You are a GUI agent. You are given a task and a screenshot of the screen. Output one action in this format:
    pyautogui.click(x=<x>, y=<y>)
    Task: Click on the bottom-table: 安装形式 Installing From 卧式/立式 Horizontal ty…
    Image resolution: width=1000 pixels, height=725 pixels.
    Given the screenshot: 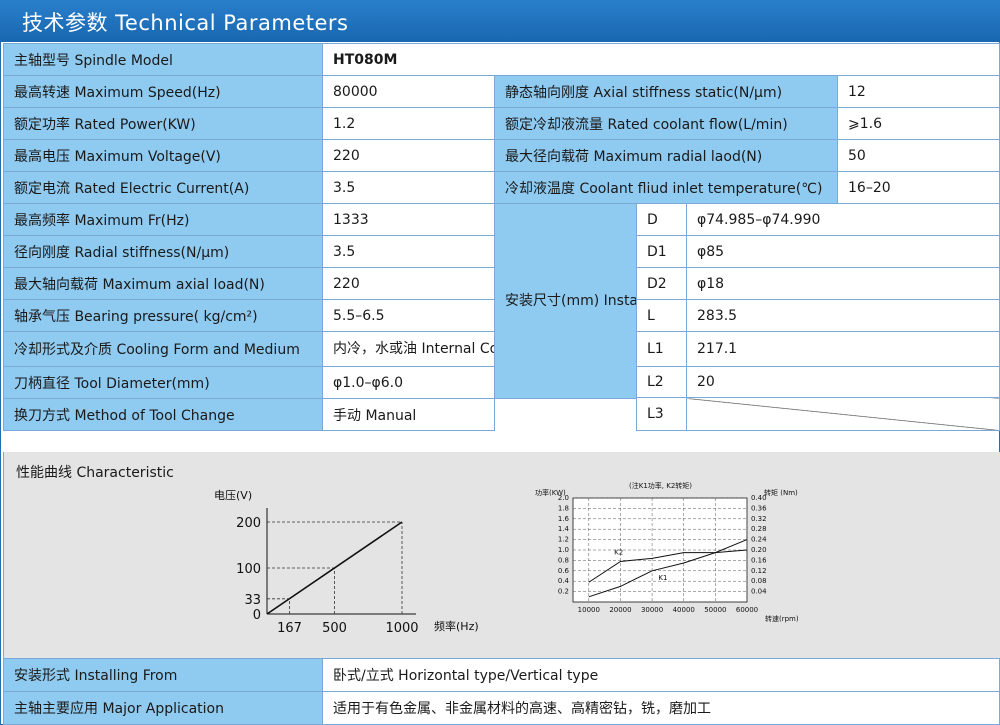 What is the action you would take?
    pyautogui.click(x=501, y=691)
    